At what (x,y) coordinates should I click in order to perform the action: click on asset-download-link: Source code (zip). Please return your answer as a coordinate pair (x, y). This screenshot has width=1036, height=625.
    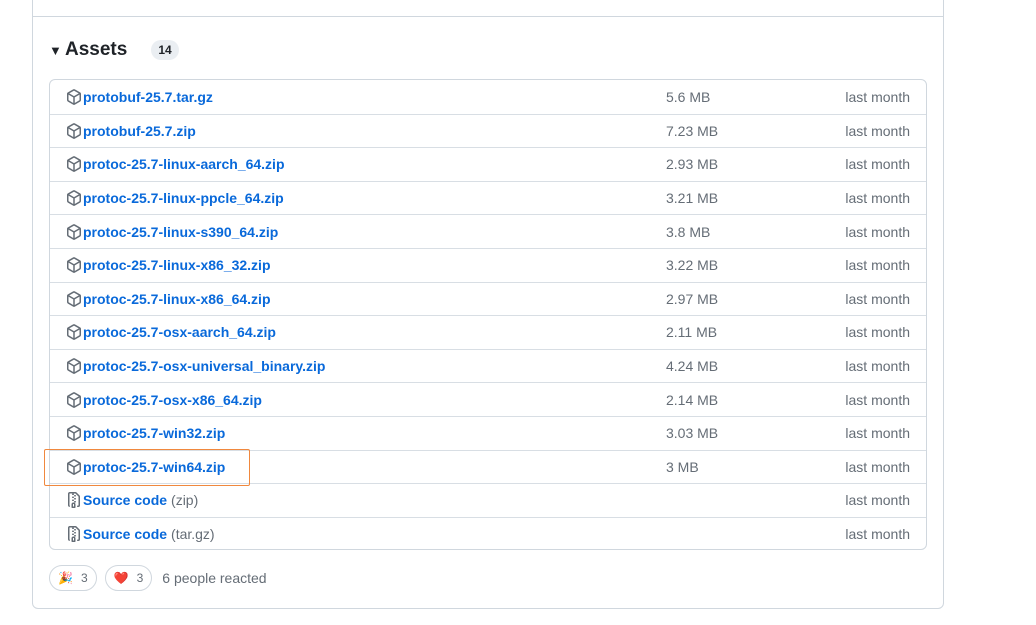
    Looking at the image, I should click on (132, 500).